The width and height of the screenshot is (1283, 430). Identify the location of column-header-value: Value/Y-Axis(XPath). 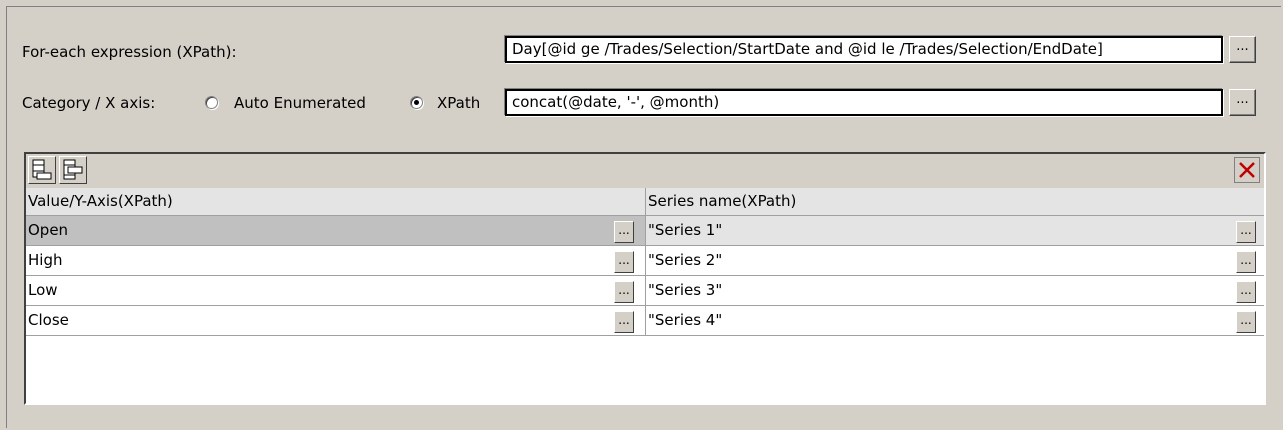
(336, 202).